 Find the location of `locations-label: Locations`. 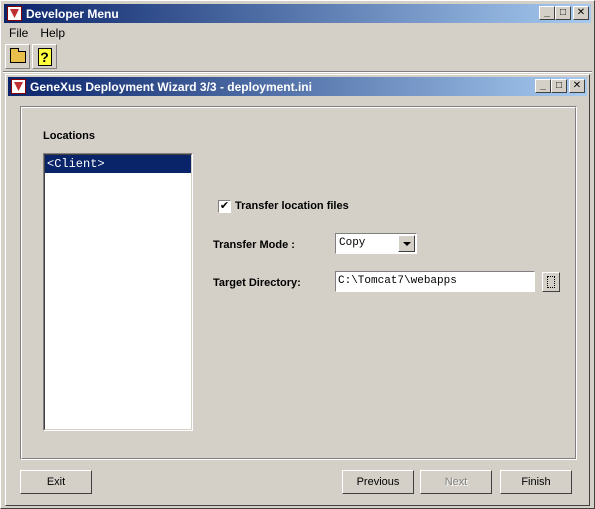

locations-label: Locations is located at coordinates (69, 136).